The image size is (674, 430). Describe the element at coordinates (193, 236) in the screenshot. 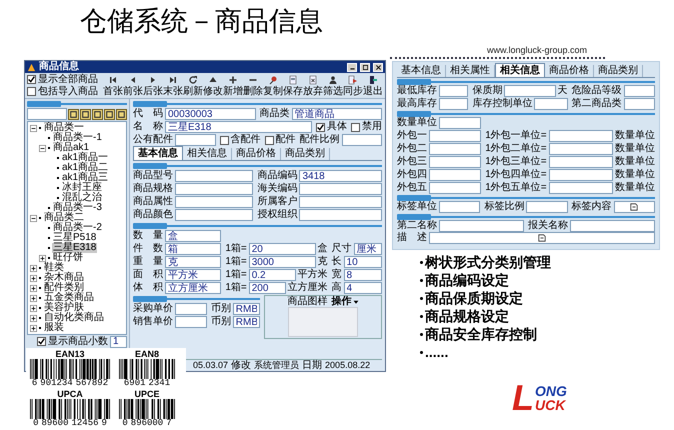

I see `input-field: 盒` at that location.